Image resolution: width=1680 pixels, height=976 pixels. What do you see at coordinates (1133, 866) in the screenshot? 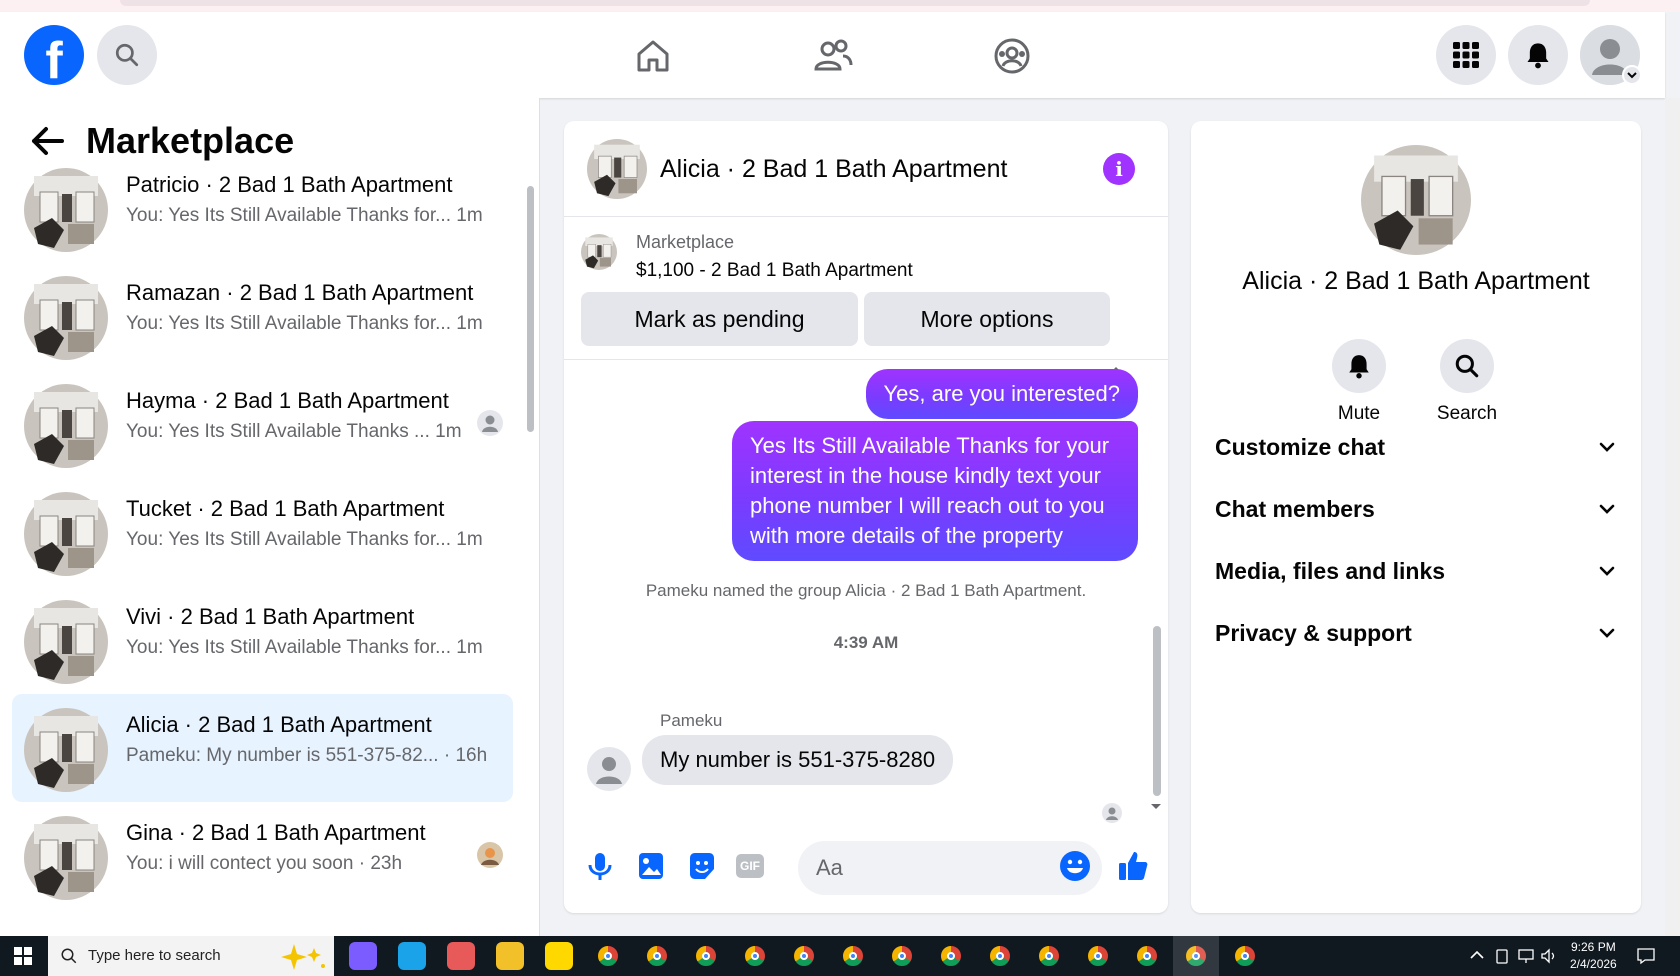
I see `like-thumbs-up-icon` at bounding box center [1133, 866].